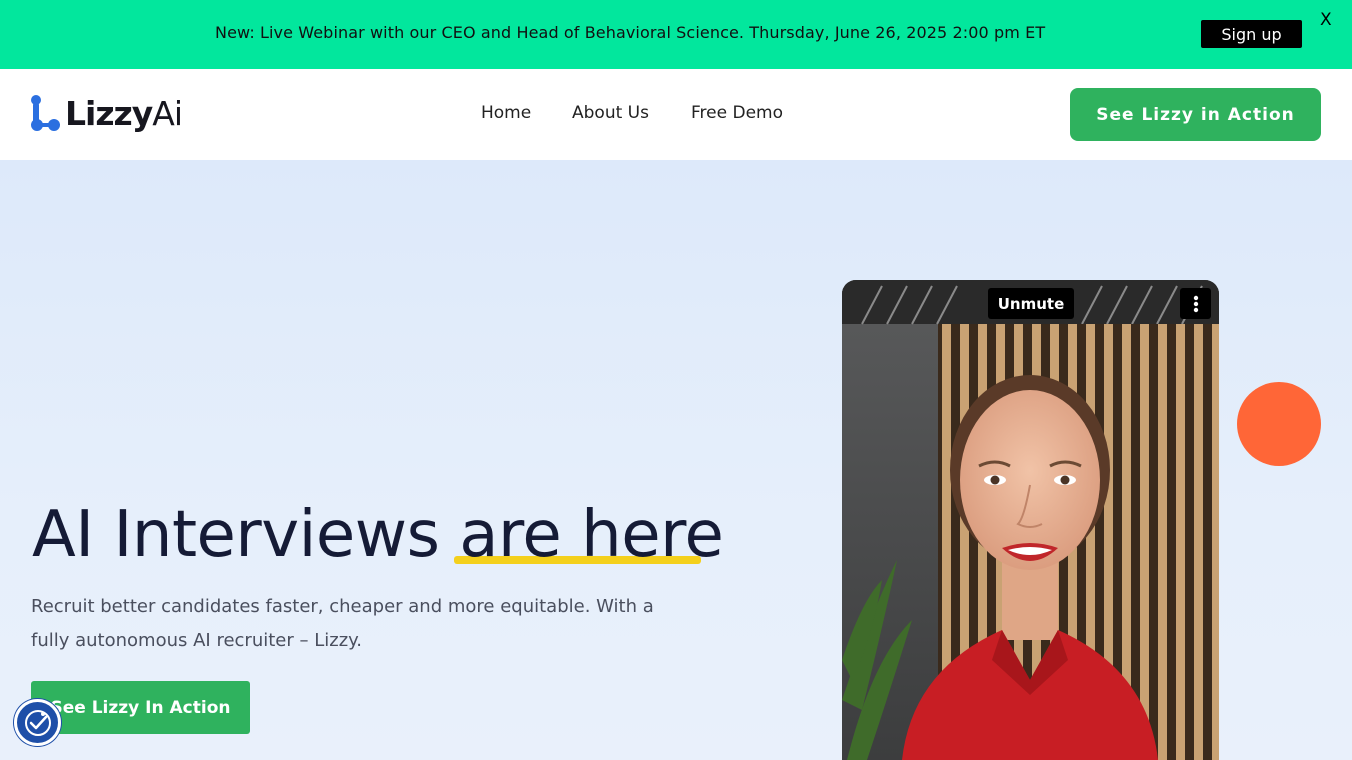 The height and width of the screenshot is (760, 1352). I want to click on logo-text-light: Ai, so click(167, 113).